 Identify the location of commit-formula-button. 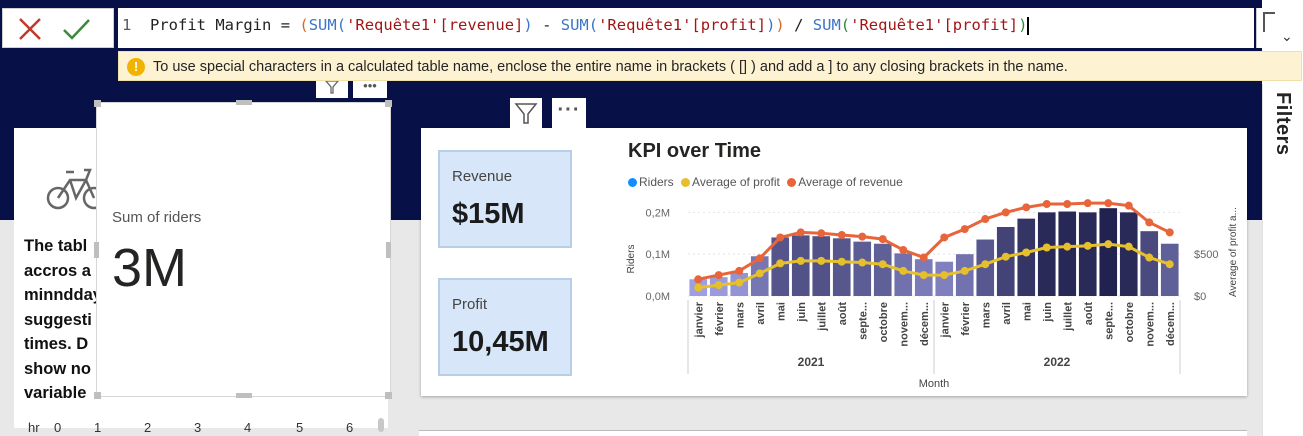
(76, 29).